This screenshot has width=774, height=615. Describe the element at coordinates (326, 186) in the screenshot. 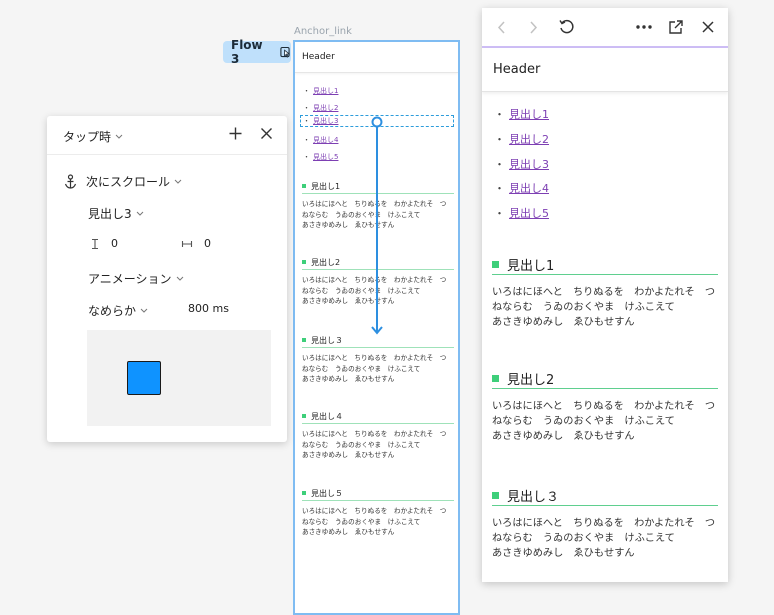

I see `frame-heading-text: 見出し1` at that location.